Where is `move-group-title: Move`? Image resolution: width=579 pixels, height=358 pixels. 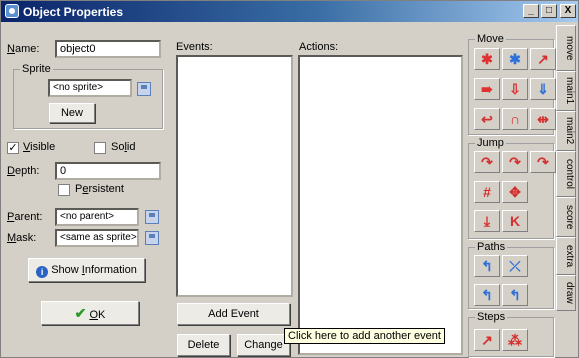 move-group-title: Move is located at coordinates (490, 39).